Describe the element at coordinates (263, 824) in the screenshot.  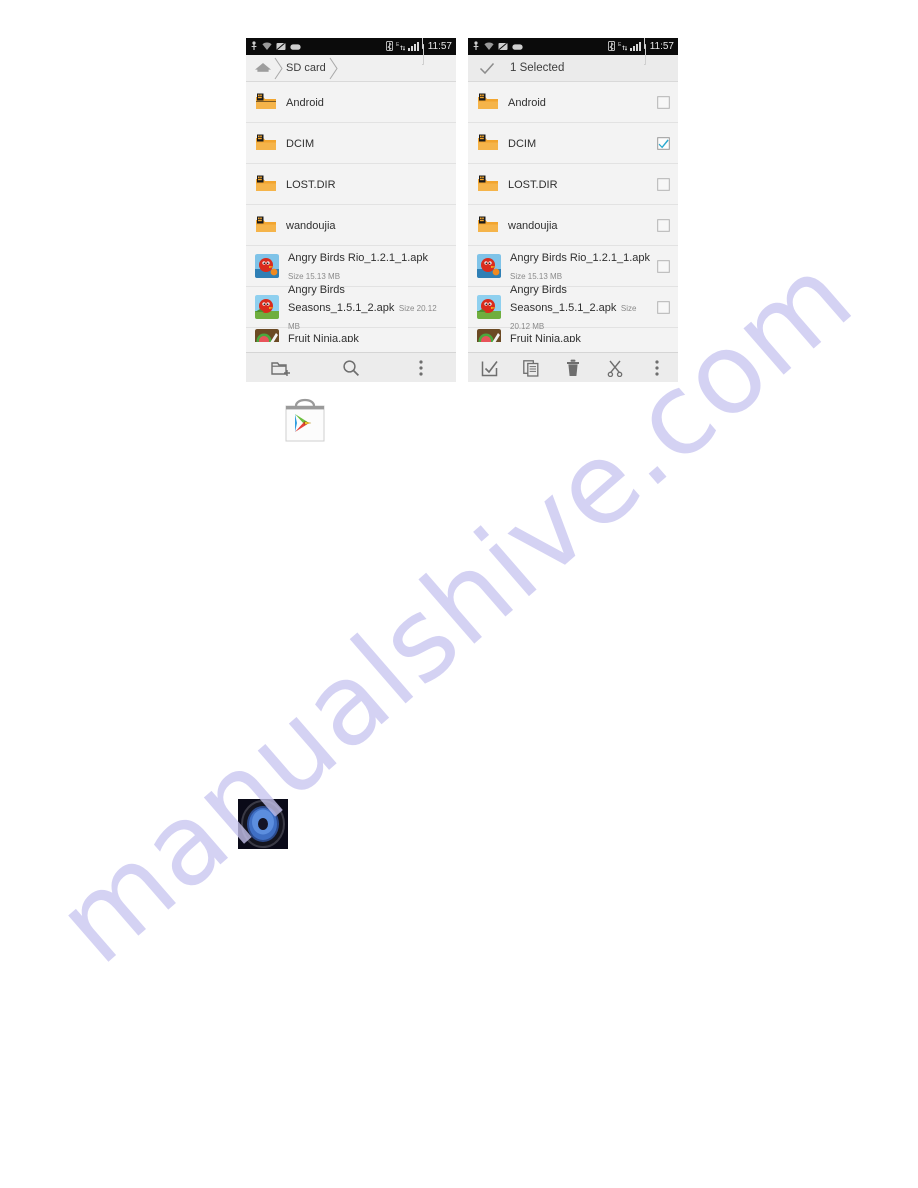
I see `audio-player-icon` at that location.